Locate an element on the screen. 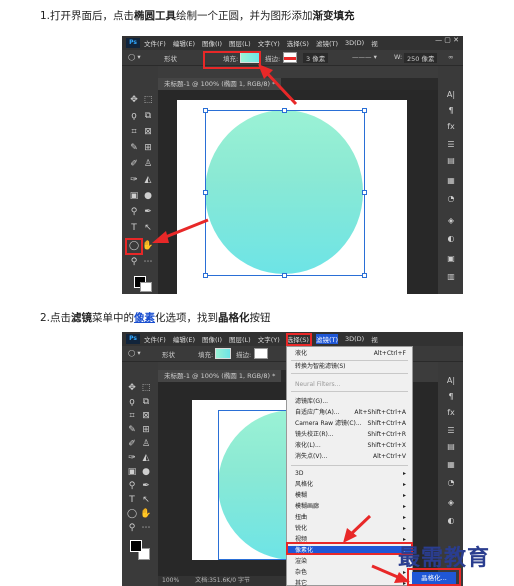 This screenshot has width=514, height=586. paragraph-panel-icon: ¶ is located at coordinates (451, 111).